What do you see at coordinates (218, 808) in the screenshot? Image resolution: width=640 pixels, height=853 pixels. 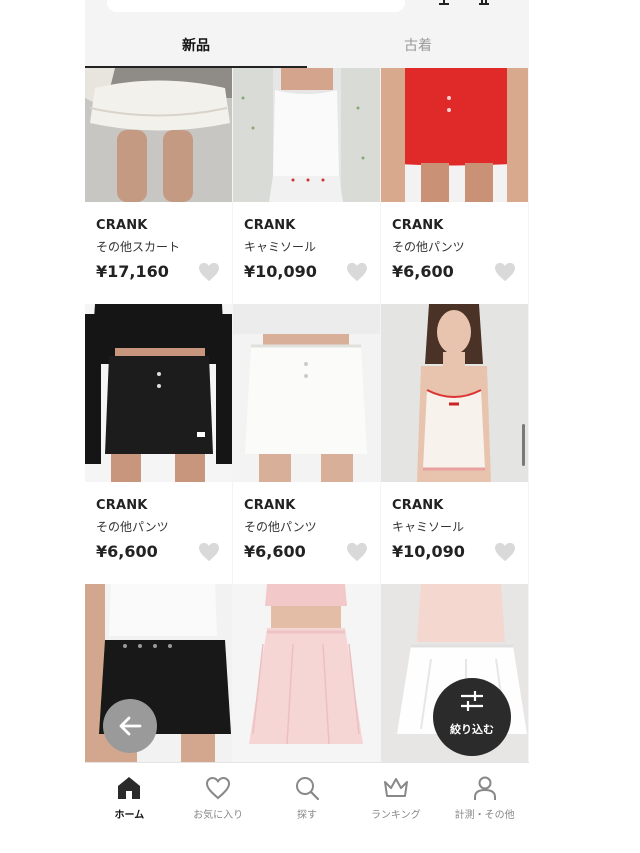 I see `nav-favorites: お気に入り` at bounding box center [218, 808].